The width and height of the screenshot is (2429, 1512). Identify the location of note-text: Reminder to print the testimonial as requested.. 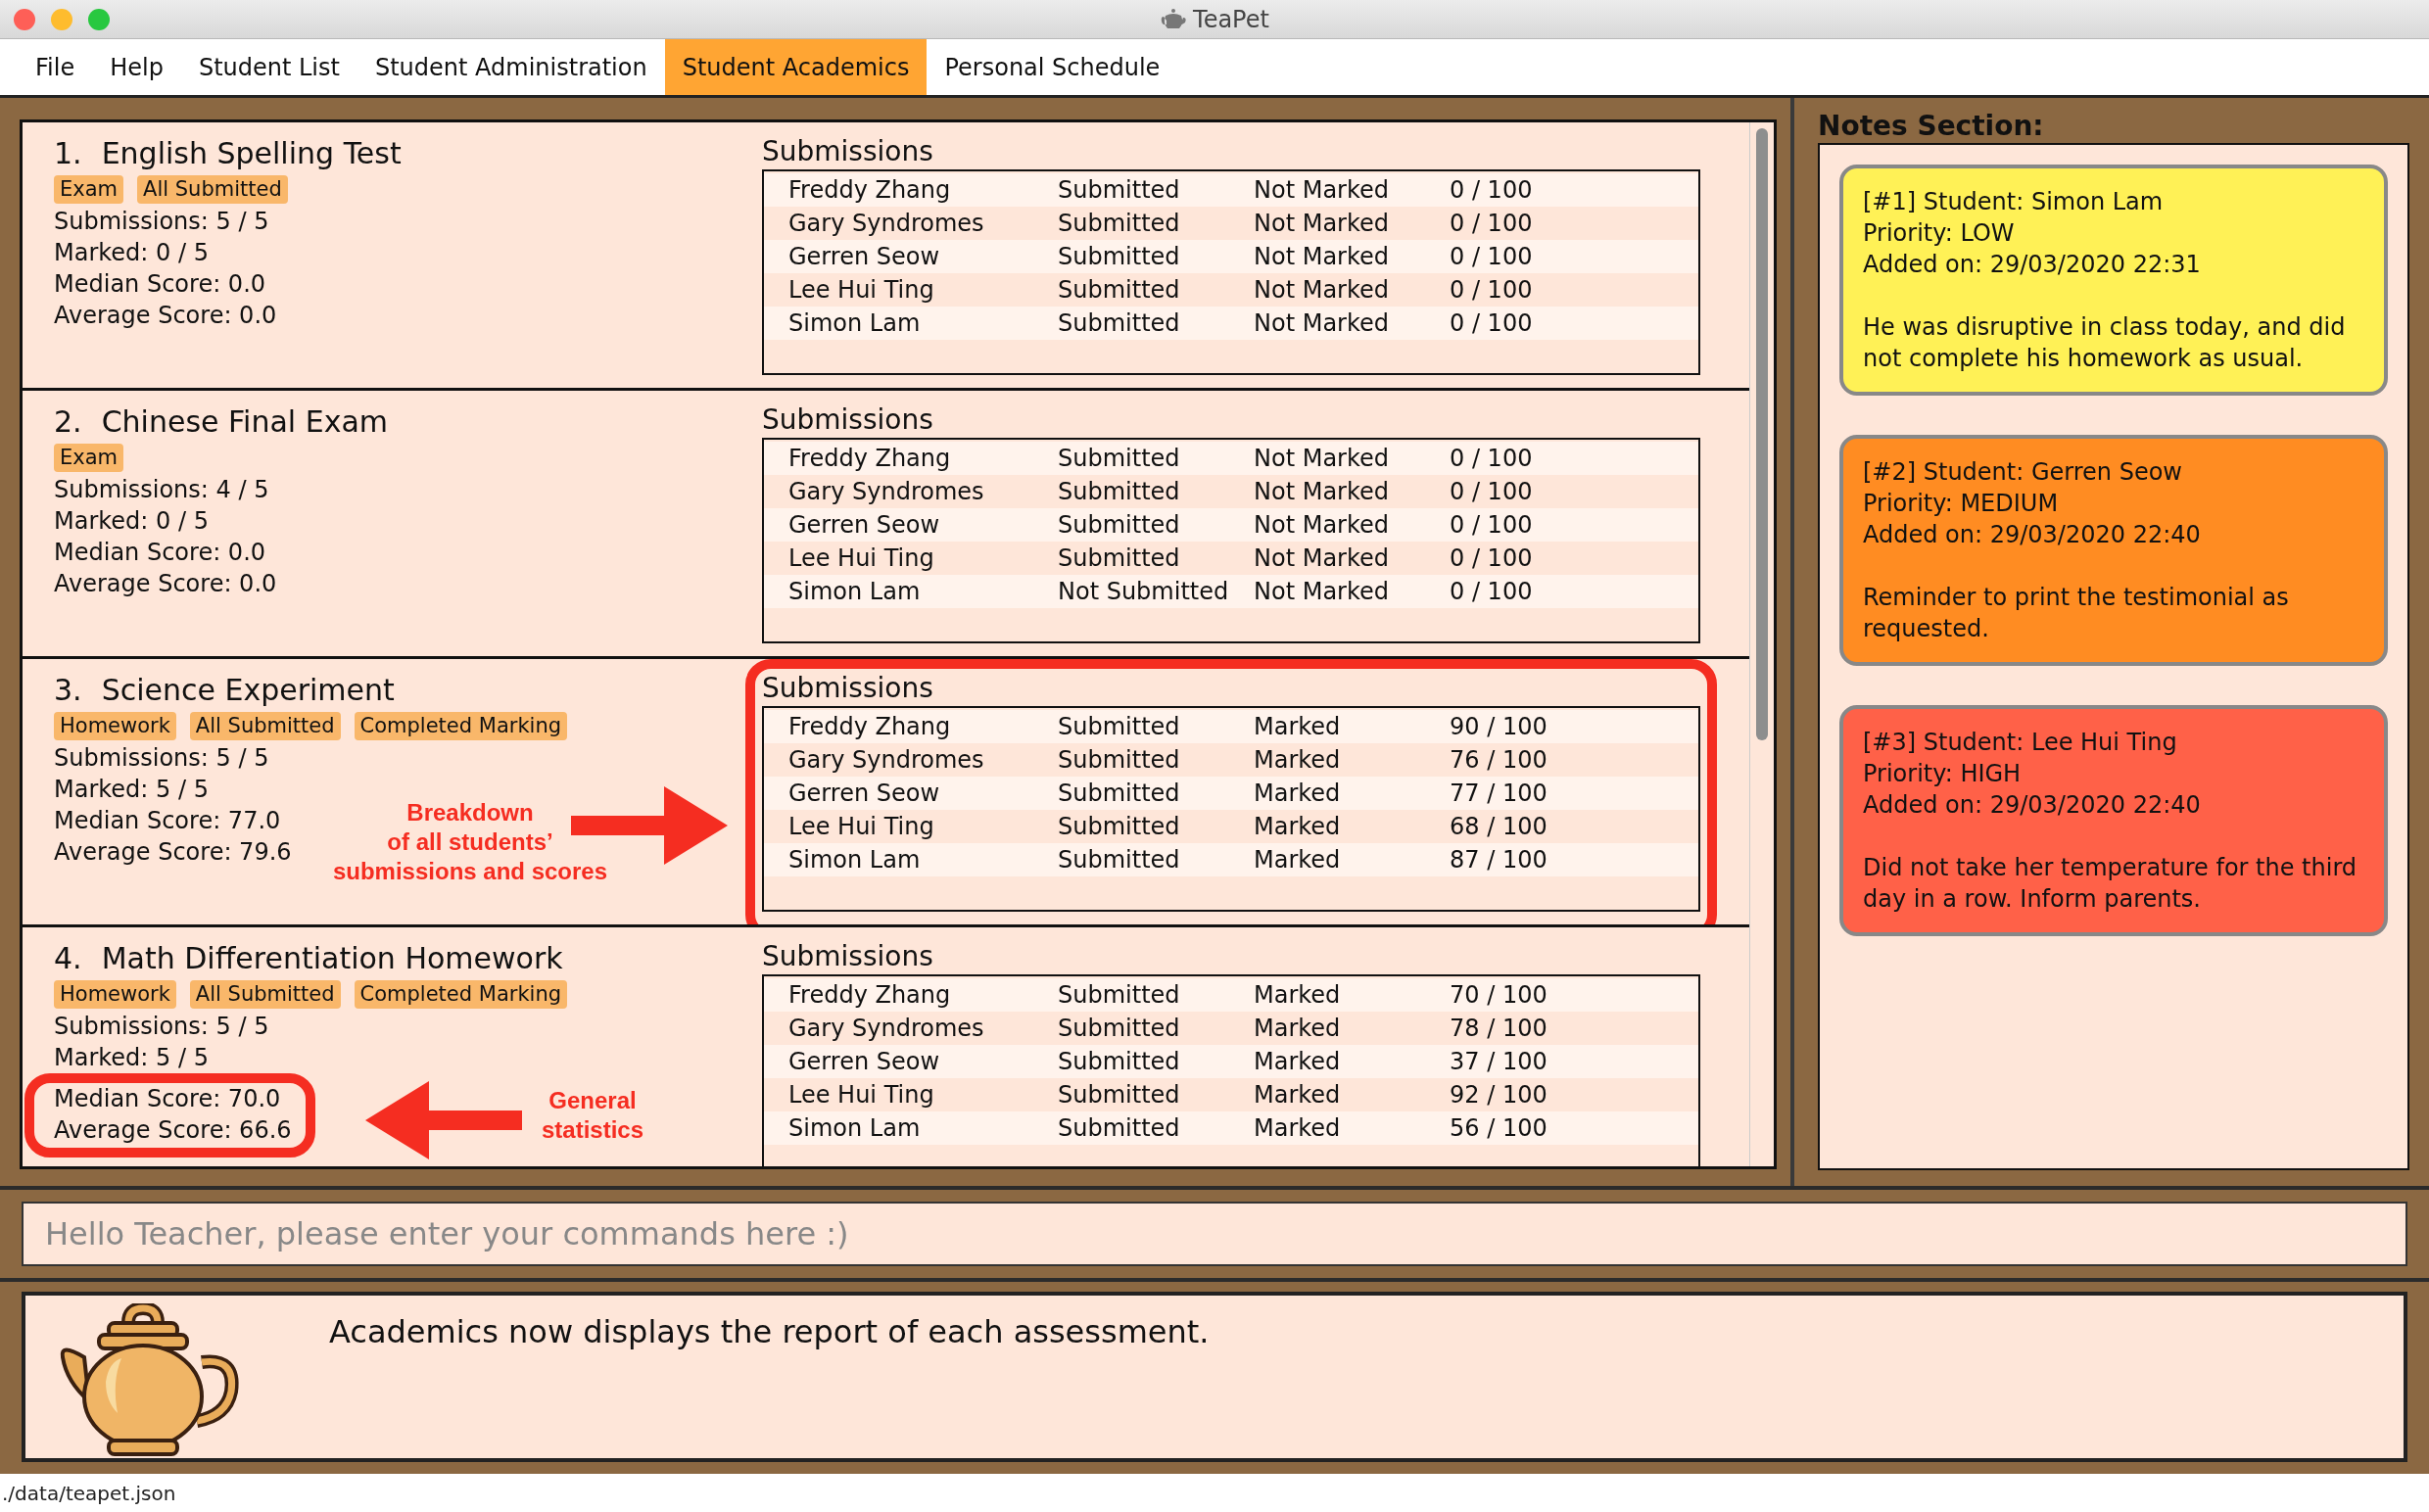
(2077, 613).